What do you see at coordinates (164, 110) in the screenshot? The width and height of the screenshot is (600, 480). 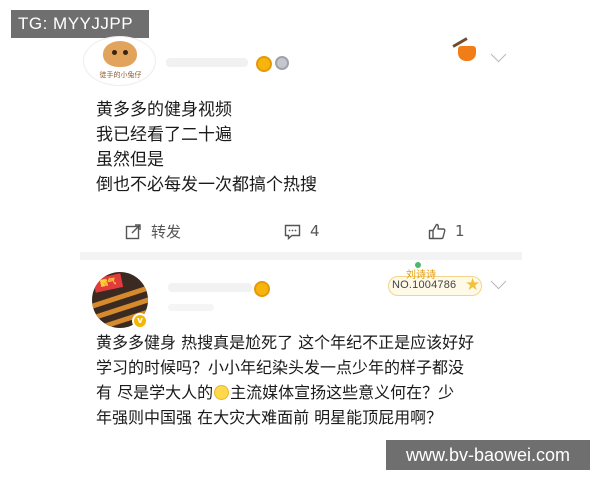 I see `post1-line: 黄多多的健身视频` at bounding box center [164, 110].